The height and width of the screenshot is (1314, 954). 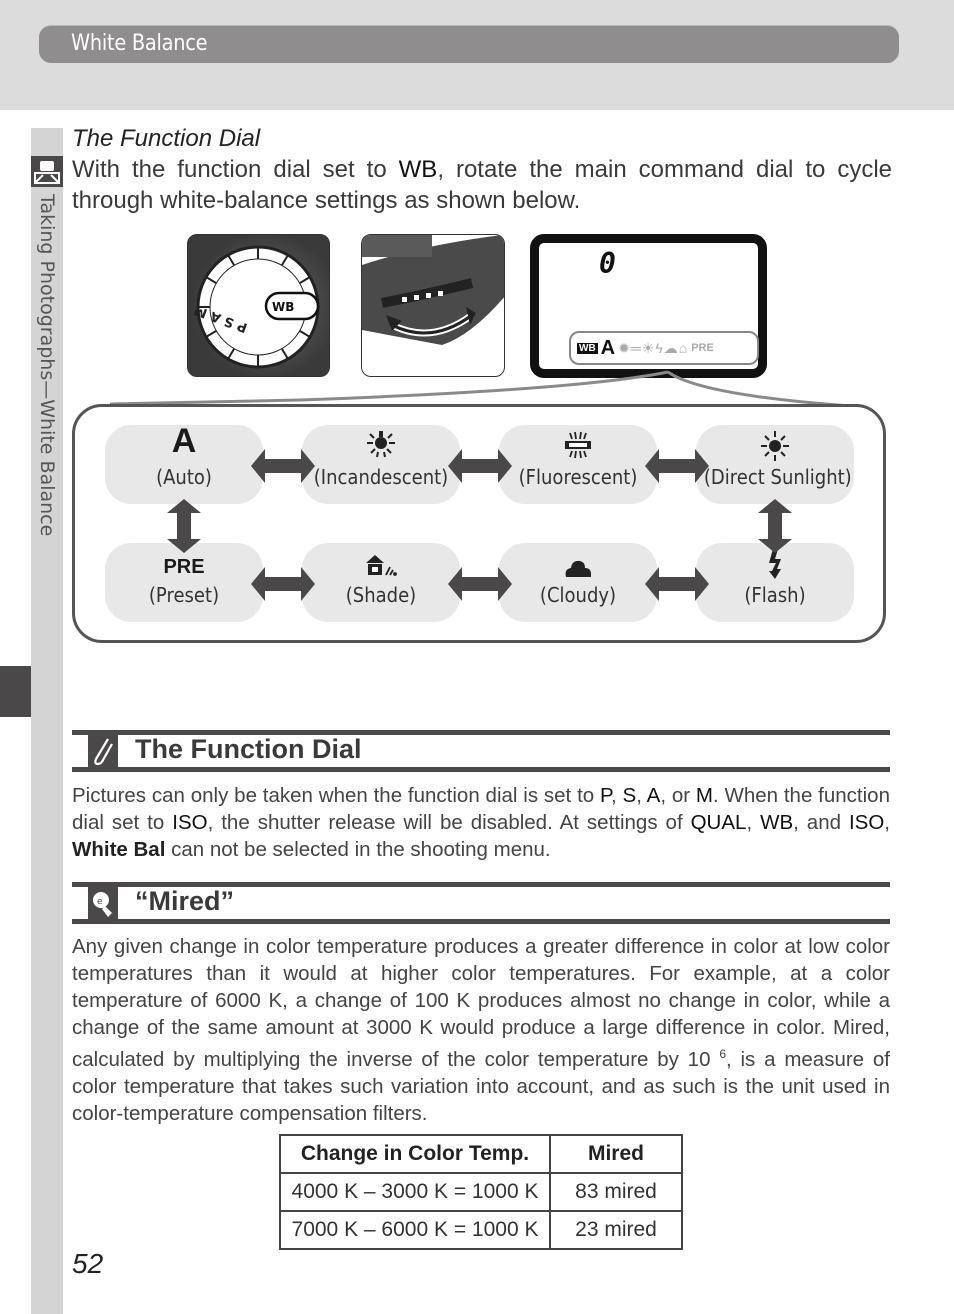 What do you see at coordinates (100, 902) in the screenshot?
I see `svg-text: e` at bounding box center [100, 902].